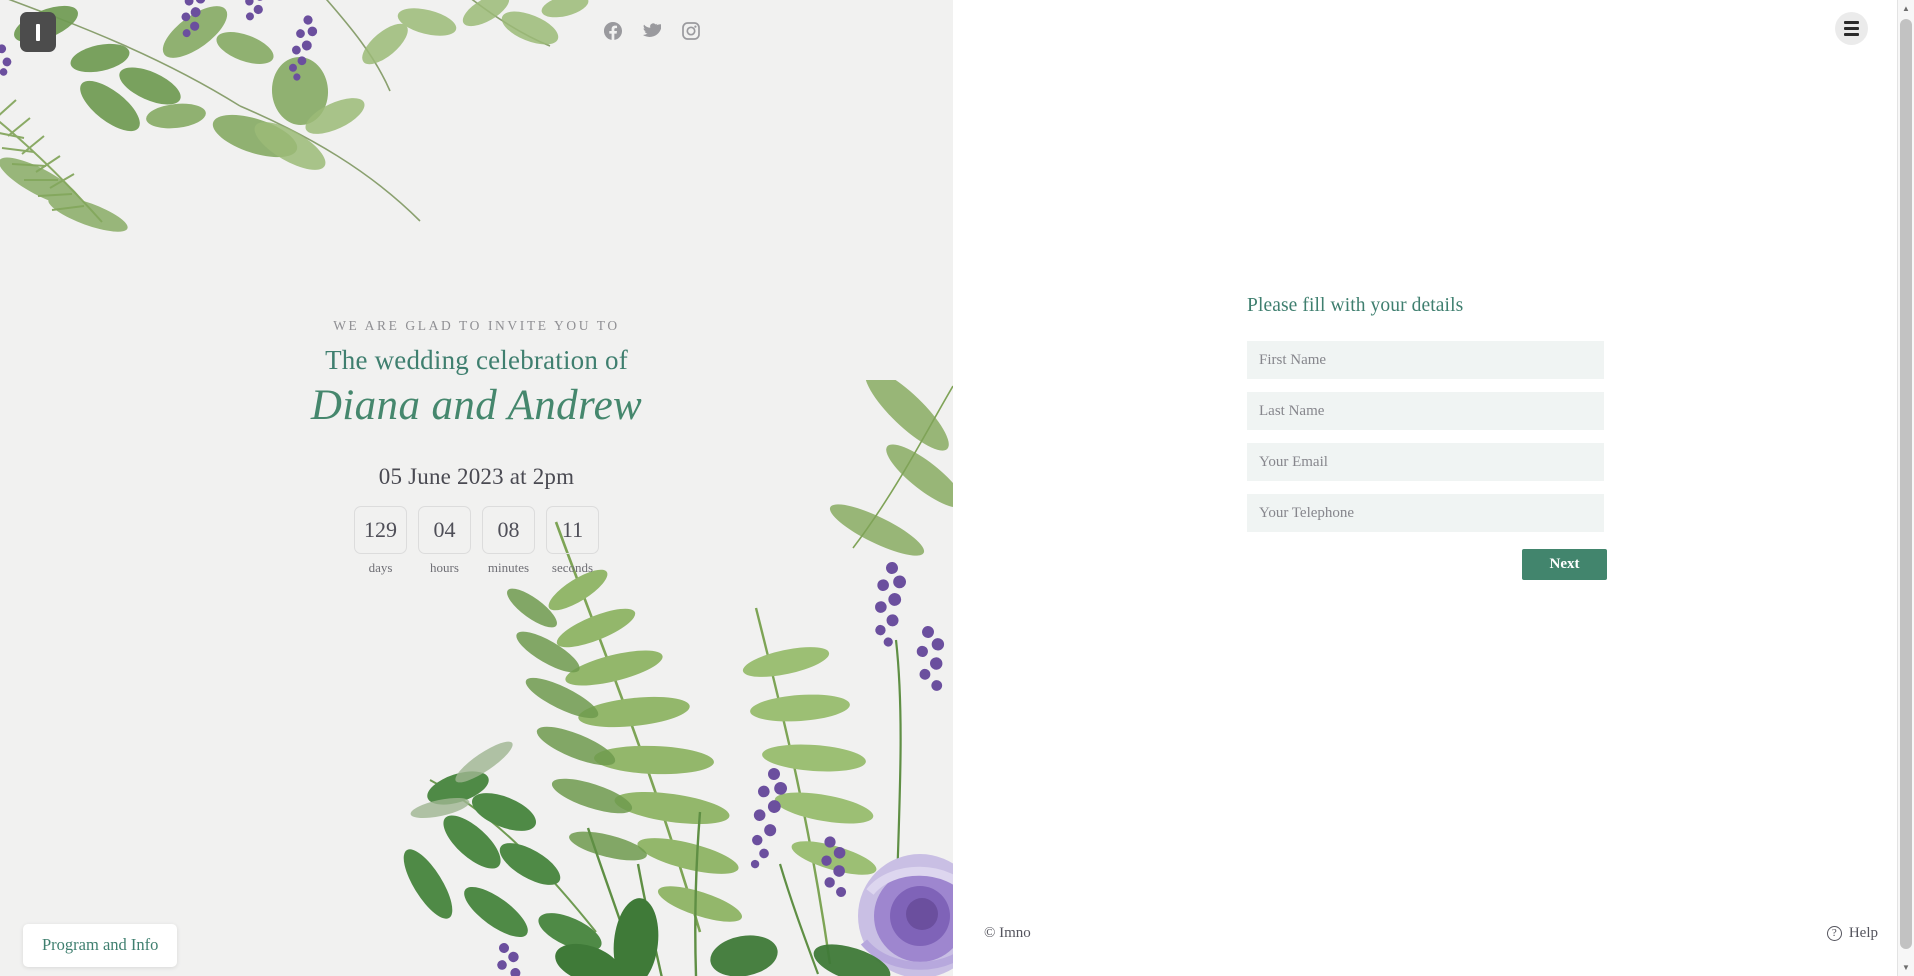 This screenshot has height=976, width=1914. Describe the element at coordinates (444, 529) in the screenshot. I see `countdown-hours-value: 04` at that location.